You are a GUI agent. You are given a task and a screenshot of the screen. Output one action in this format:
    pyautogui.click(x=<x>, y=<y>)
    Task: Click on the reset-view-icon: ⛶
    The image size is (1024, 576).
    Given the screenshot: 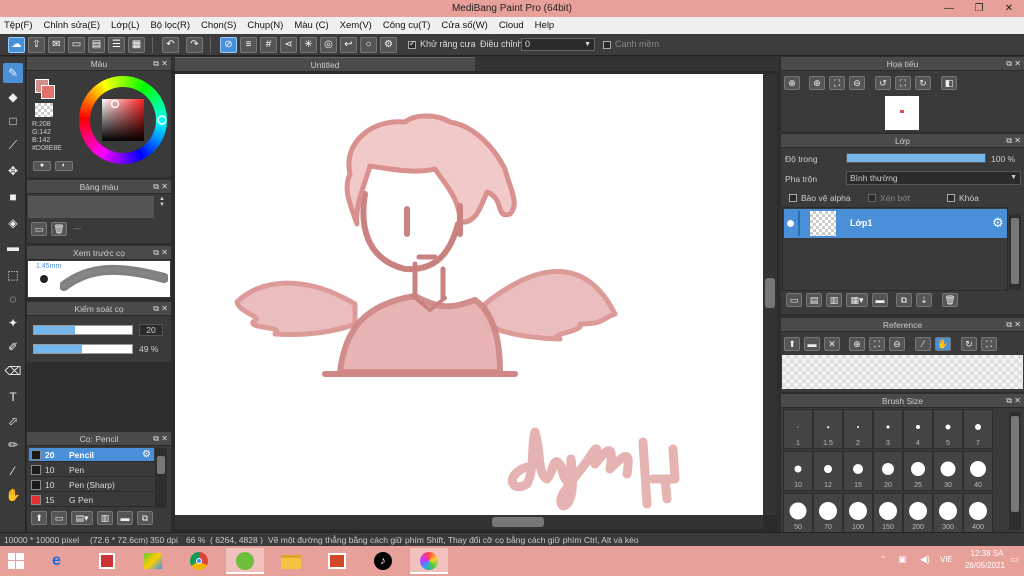 What is the action you would take?
    pyautogui.click(x=903, y=83)
    